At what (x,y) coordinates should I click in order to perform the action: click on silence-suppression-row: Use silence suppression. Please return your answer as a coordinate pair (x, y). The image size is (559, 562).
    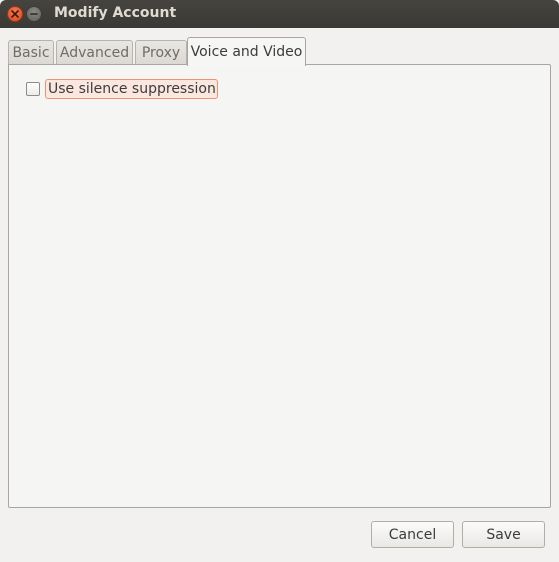
    Looking at the image, I should click on (122, 89).